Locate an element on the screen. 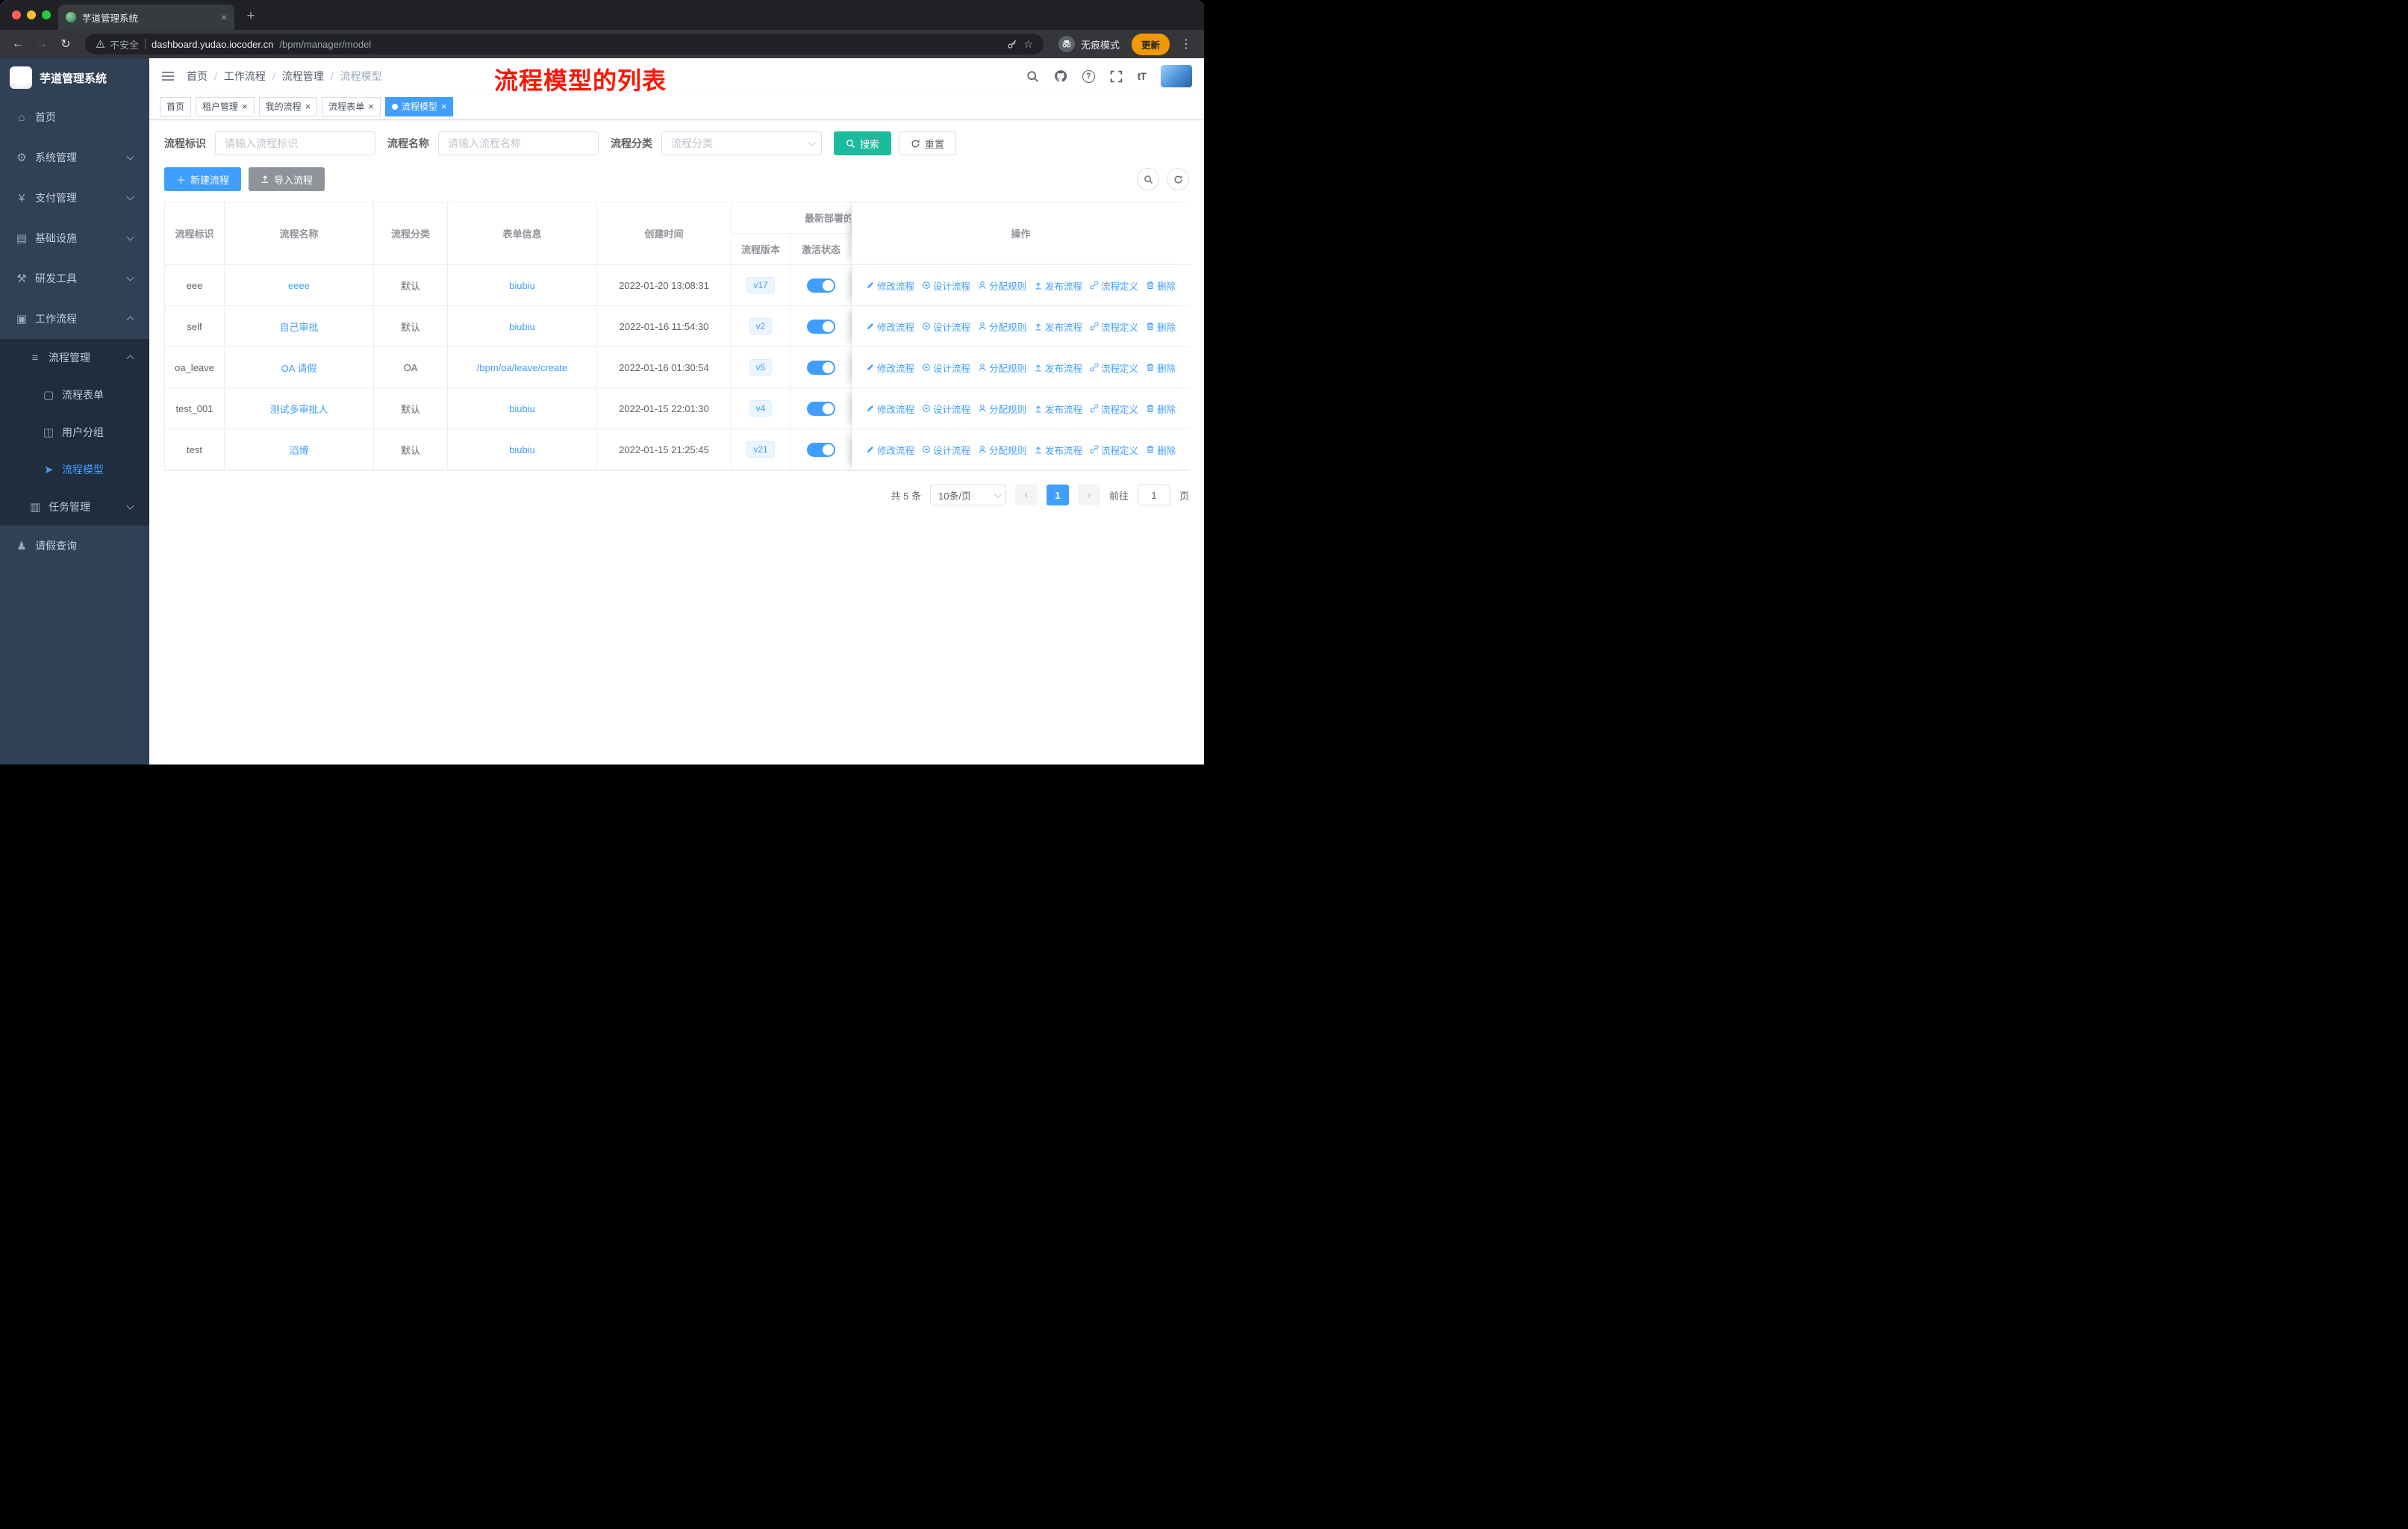 This screenshot has height=1529, width=2408. fullscreen-icon is located at coordinates (1116, 77).